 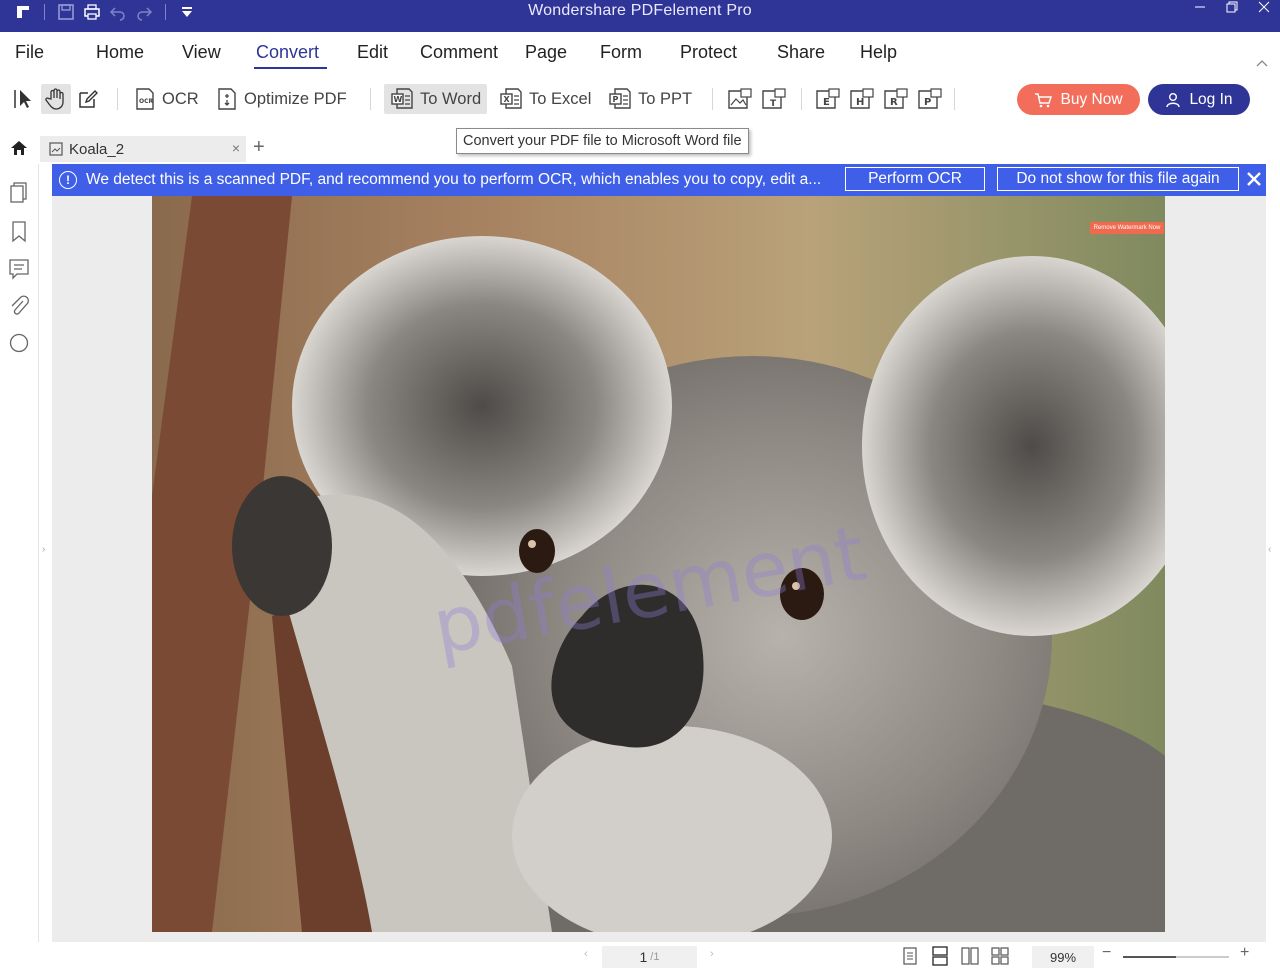 What do you see at coordinates (1063, 957) in the screenshot?
I see `zoom-level-field: 99%` at bounding box center [1063, 957].